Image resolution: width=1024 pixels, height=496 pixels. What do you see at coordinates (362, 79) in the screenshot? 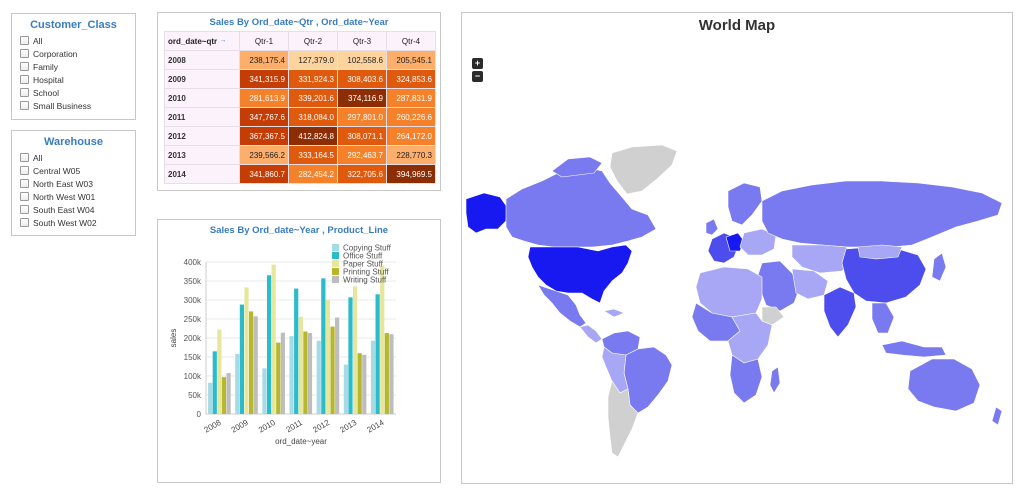
I see `pivot-cell: 308,403.6` at bounding box center [362, 79].